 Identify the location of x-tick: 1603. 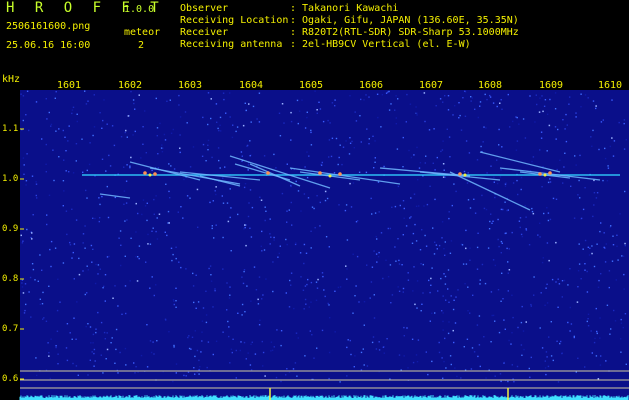
(190, 85).